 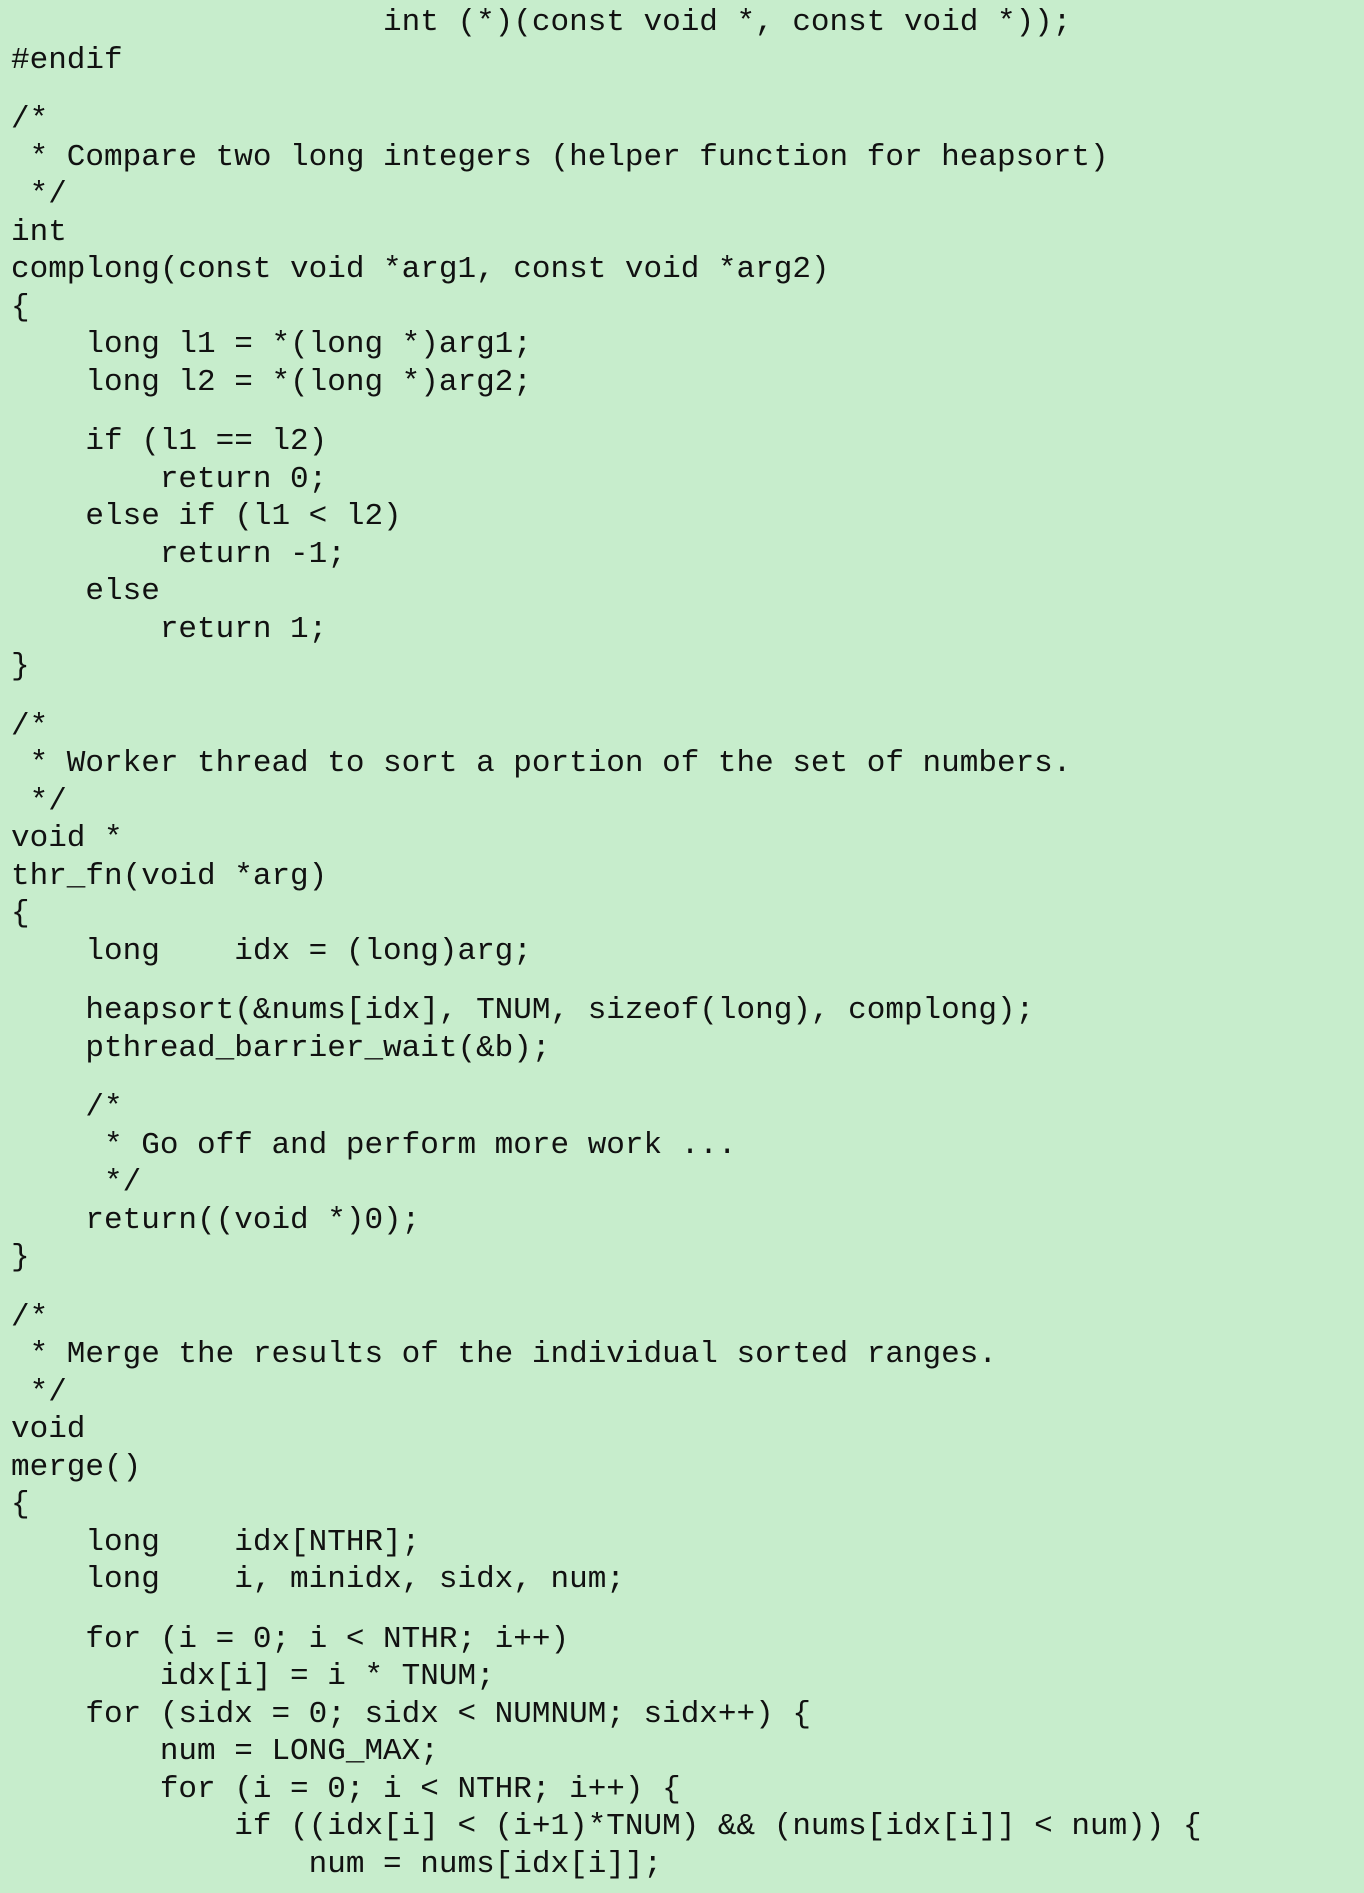 I want to click on code-line: long idx[NTHR];, so click(x=216, y=1542).